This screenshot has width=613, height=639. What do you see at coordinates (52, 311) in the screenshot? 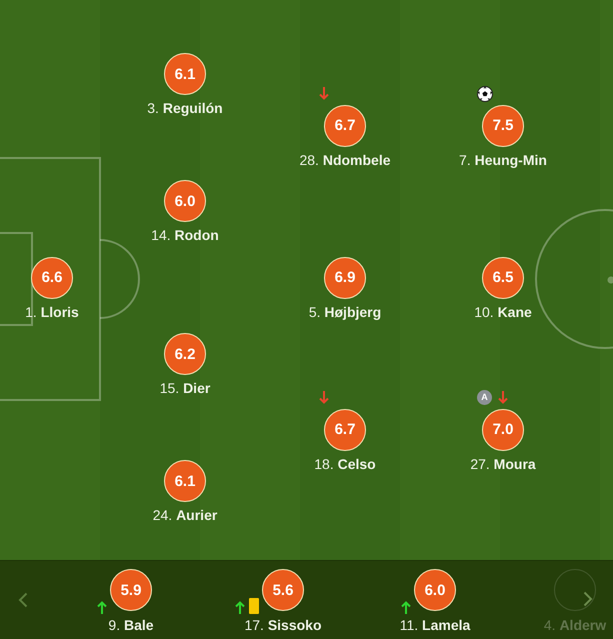
I see `player-name: 1. Lloris` at bounding box center [52, 311].